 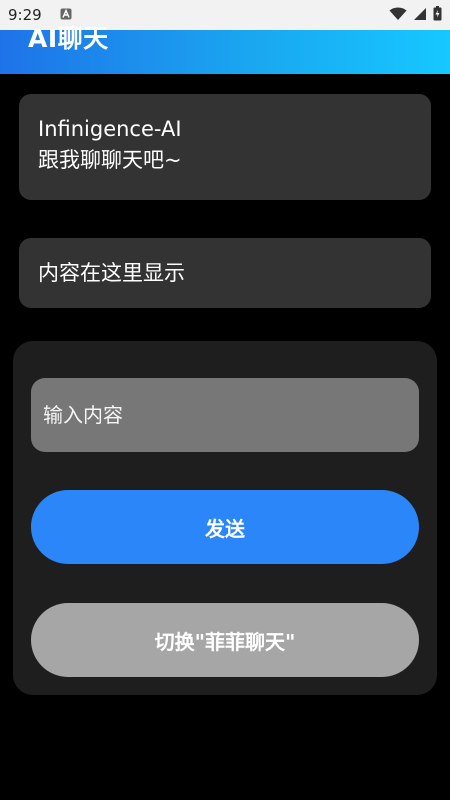 I want to click on header: 9:29 AI聊天, so click(x=225, y=37).